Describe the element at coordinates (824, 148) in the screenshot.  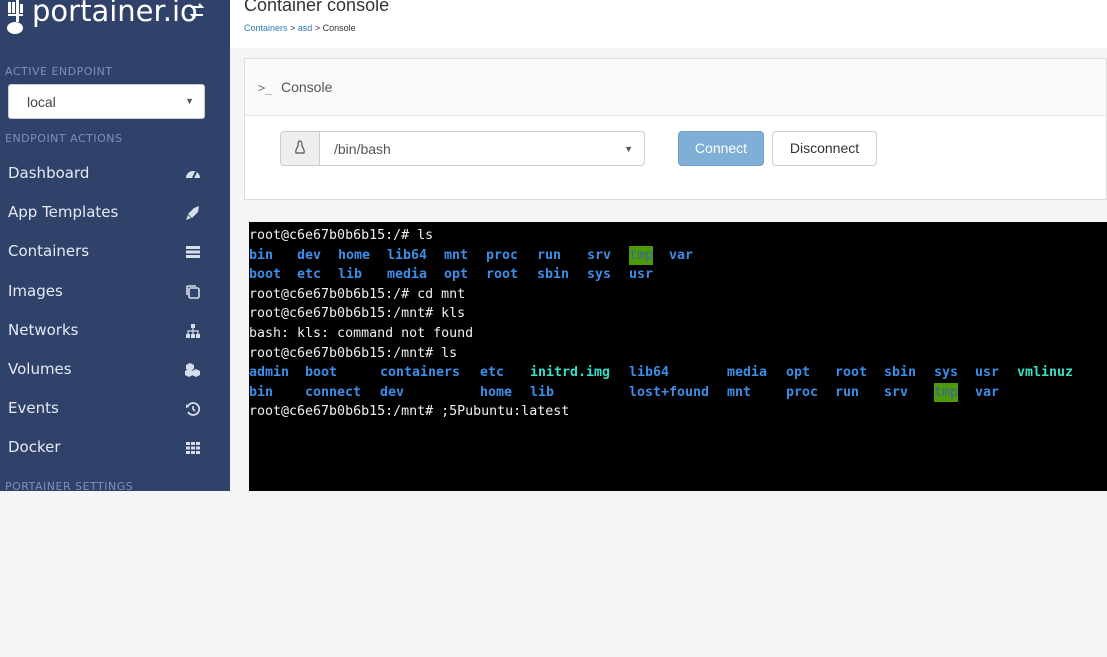
I see `disconnect-button: Disconnect` at that location.